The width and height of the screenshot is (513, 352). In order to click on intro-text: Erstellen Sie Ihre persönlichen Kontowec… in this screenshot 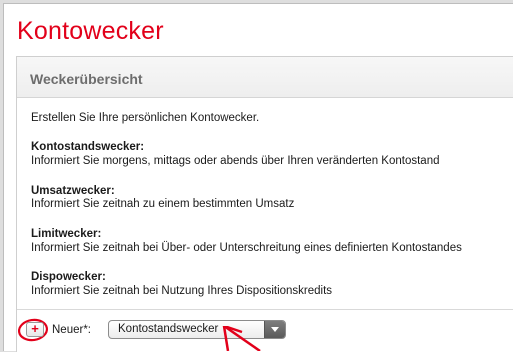, I will do `click(145, 118)`.